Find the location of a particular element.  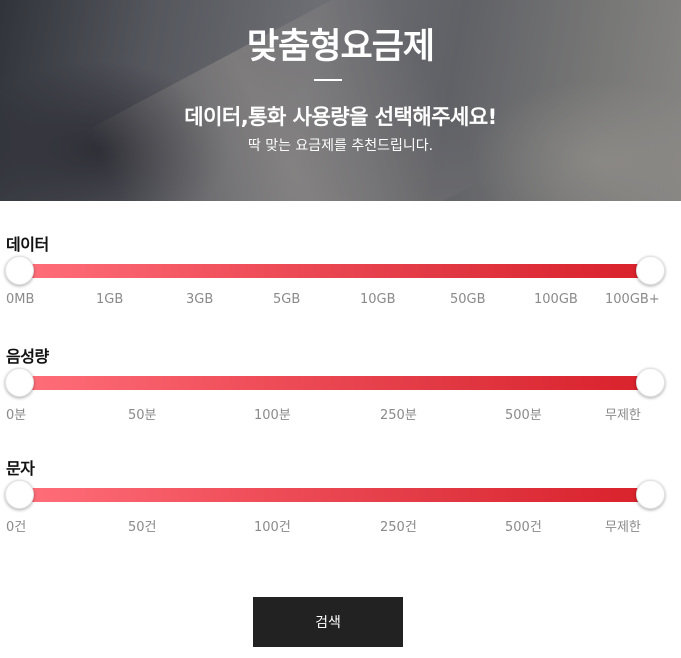

sms-slider-max-handle is located at coordinates (650, 494).